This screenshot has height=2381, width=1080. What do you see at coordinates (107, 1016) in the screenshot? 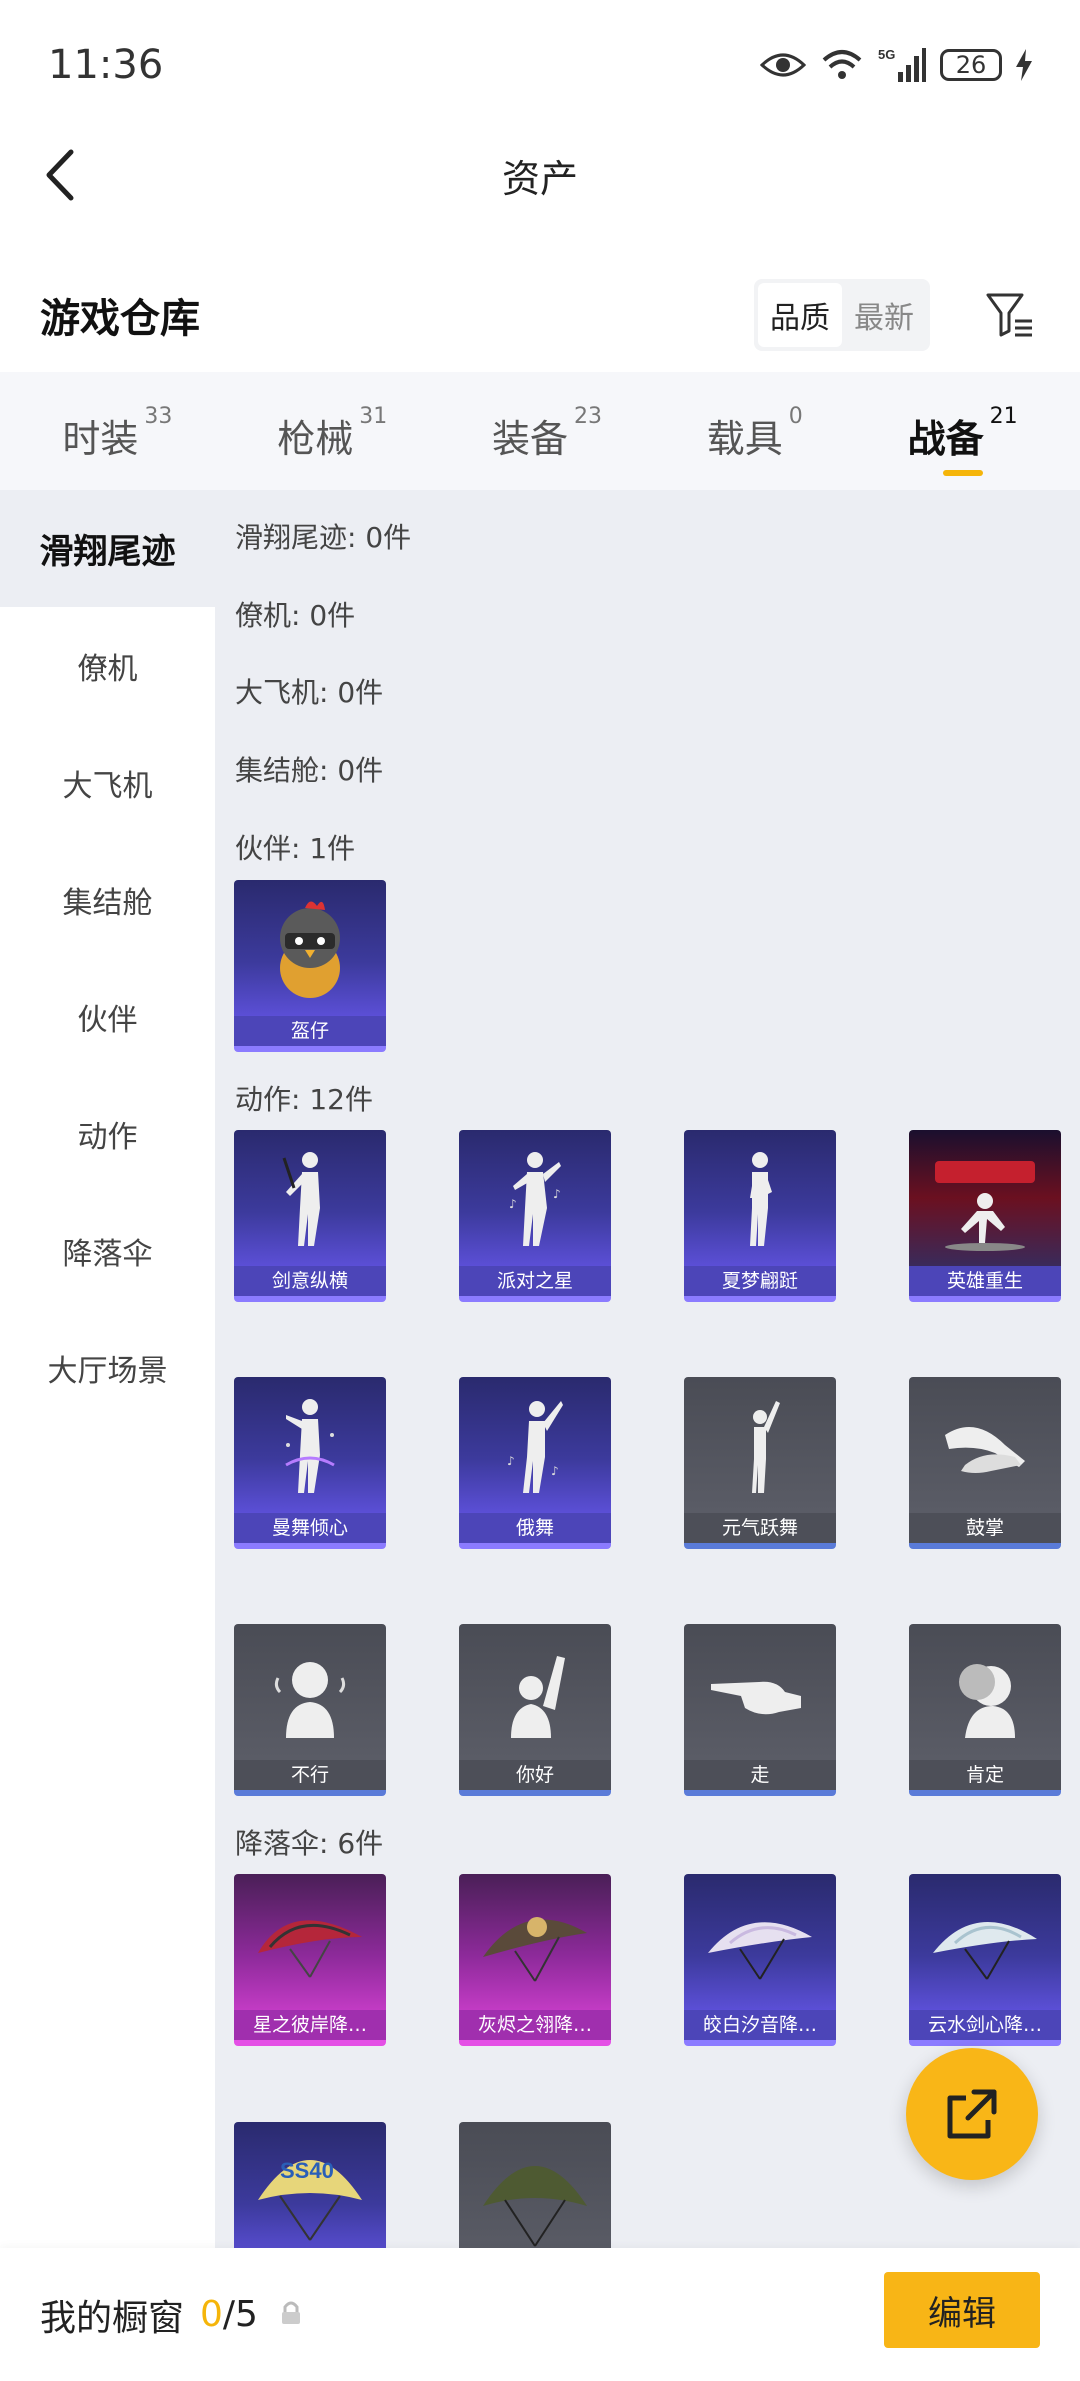
I see `sidebar-item-partner: 伙伴` at bounding box center [107, 1016].